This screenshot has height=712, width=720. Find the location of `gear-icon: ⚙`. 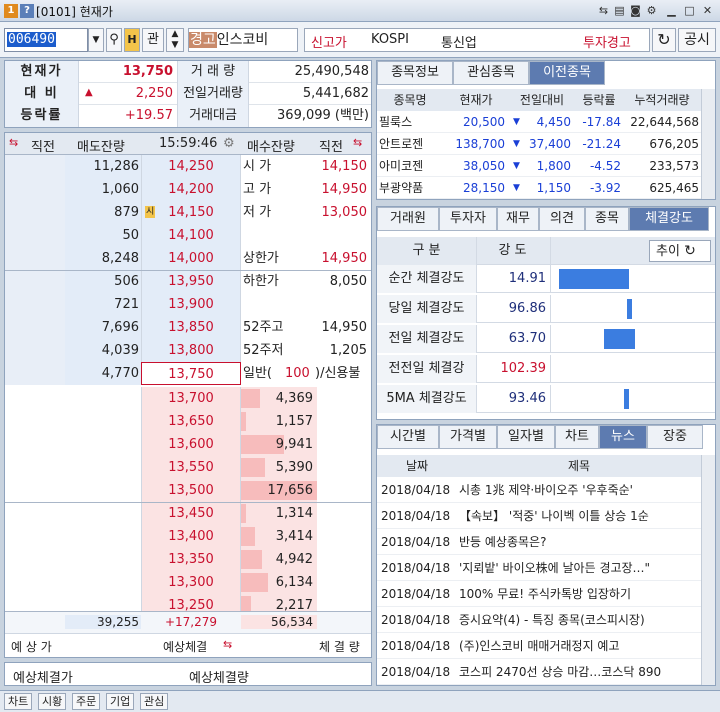

gear-icon: ⚙ is located at coordinates (229, 143).